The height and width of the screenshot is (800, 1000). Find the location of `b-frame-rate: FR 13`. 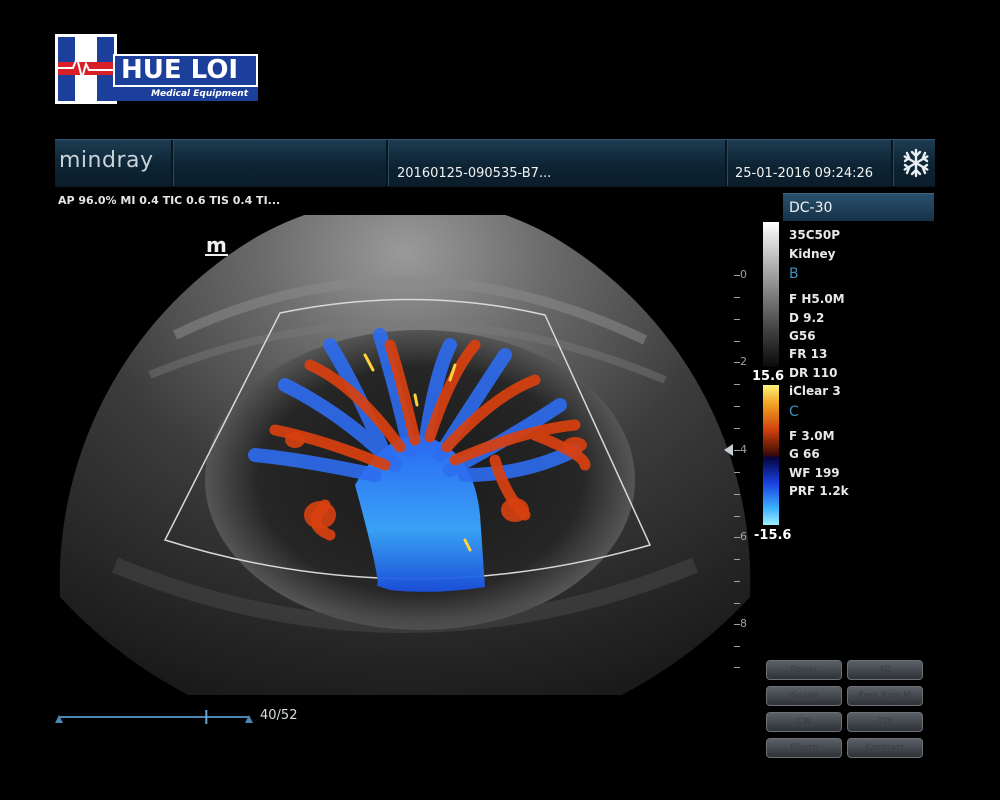

b-frame-rate: FR 13 is located at coordinates (808, 354).